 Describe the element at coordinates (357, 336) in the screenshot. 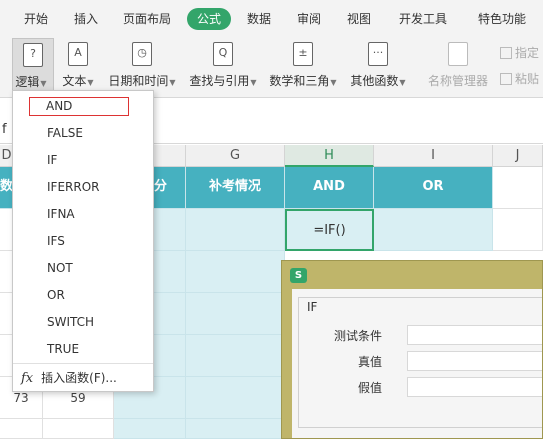

I see `argument-label: 测试条件` at that location.